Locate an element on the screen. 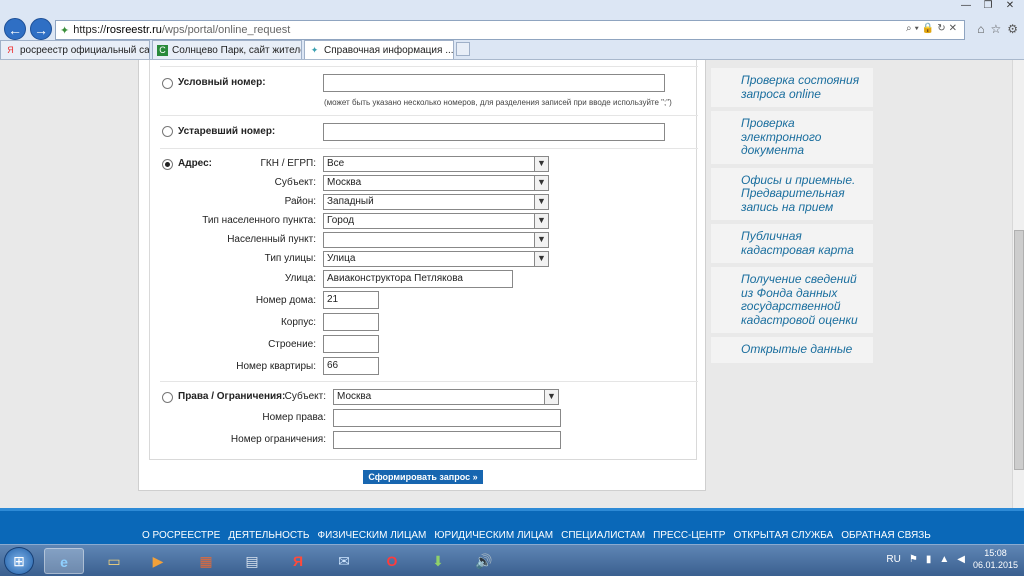 The width and height of the screenshot is (1024, 576). conditional-number-radio is located at coordinates (167, 83).